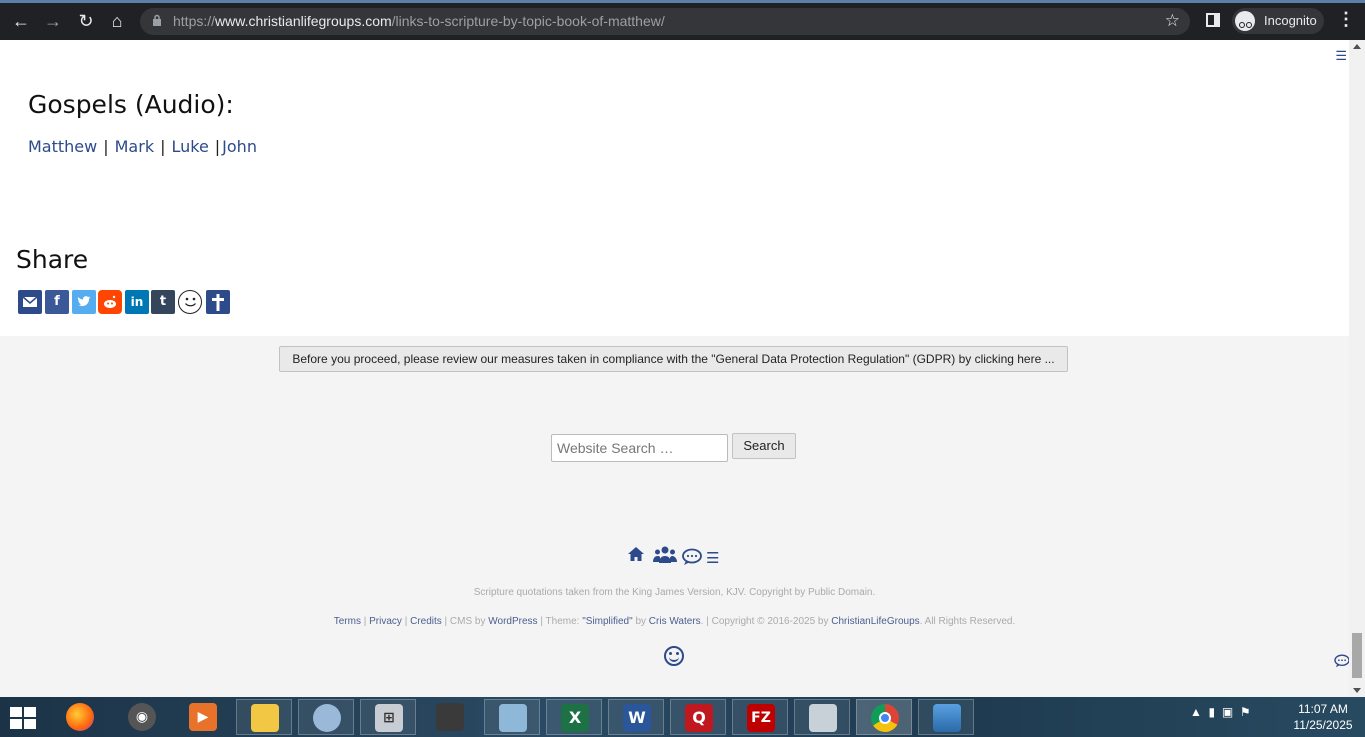 The width and height of the screenshot is (1365, 737). What do you see at coordinates (1220, 712) in the screenshot?
I see `system-tray: ▲ ▮ ▣ ⚑` at bounding box center [1220, 712].